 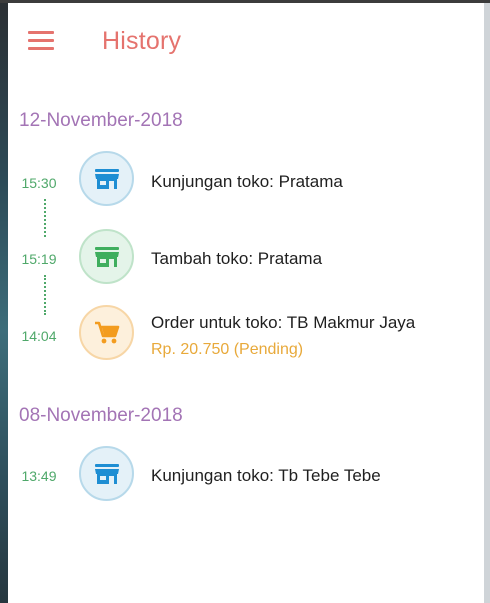 I want to click on entry-subtitle: Rp. 20.750 (Pending), so click(x=227, y=349).